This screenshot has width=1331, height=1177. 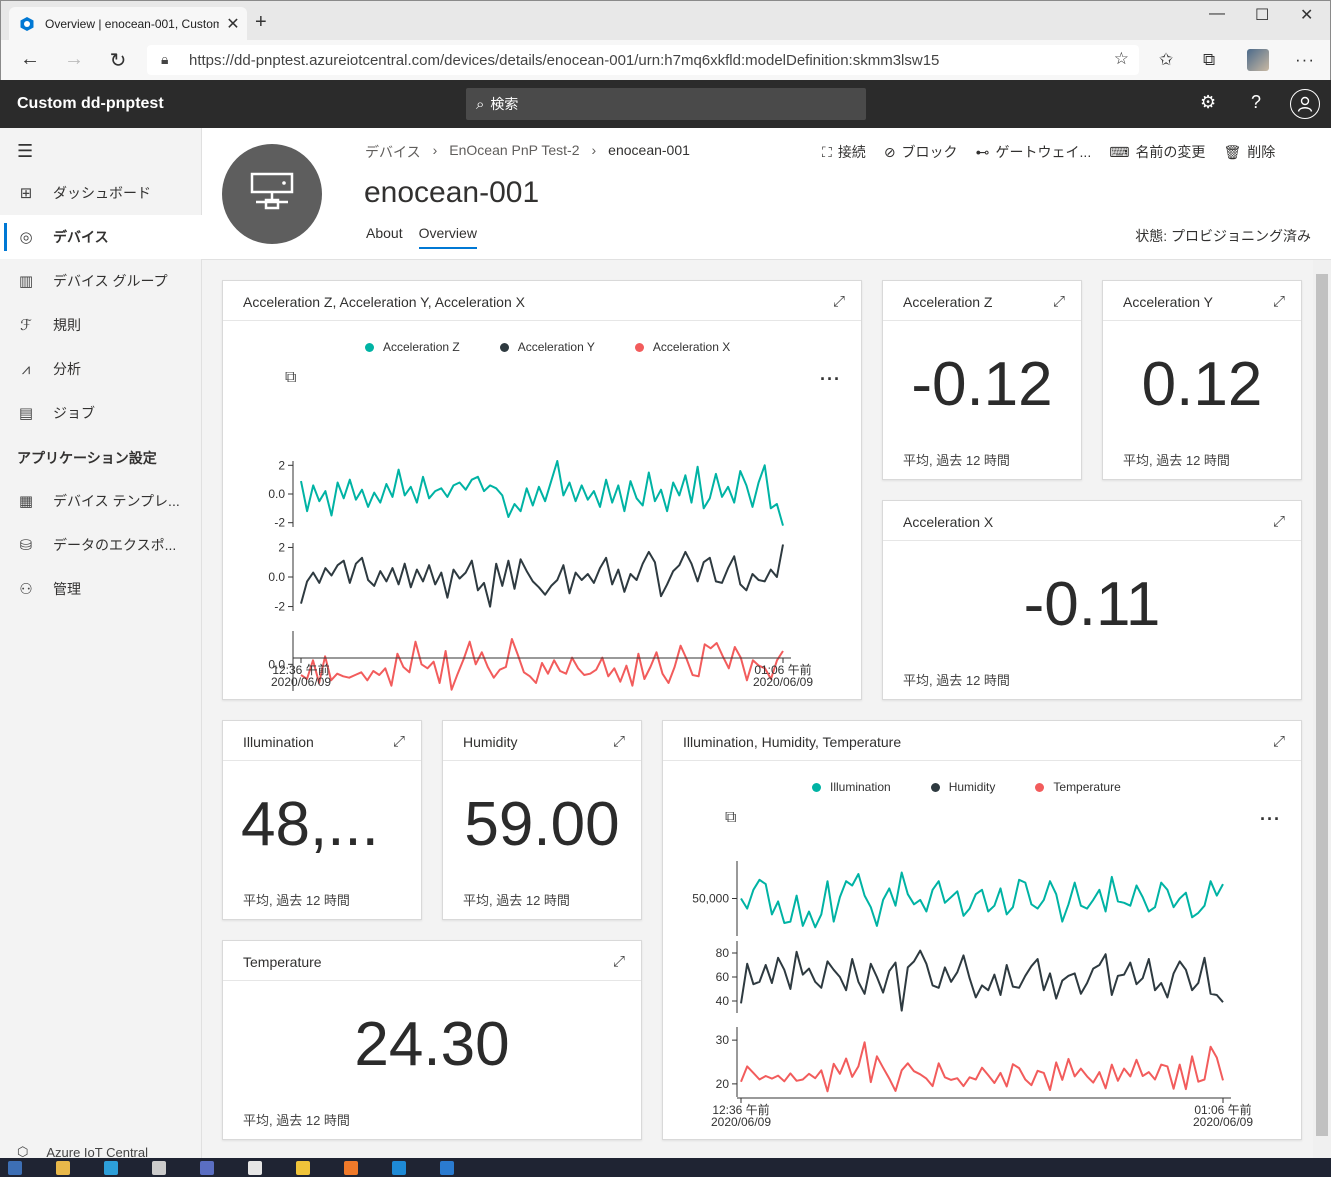 What do you see at coordinates (1209, 60) in the screenshot?
I see `collections-icon: ⧉` at bounding box center [1209, 60].